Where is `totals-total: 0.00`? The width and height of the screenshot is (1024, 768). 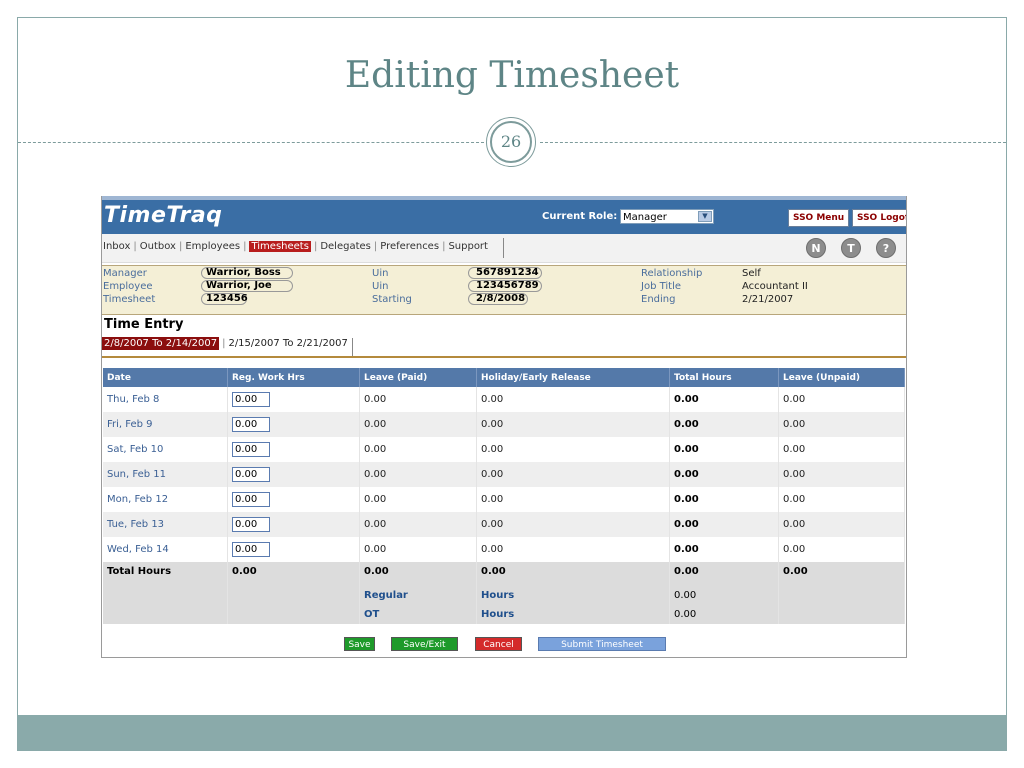 totals-total: 0.00 is located at coordinates (724, 574).